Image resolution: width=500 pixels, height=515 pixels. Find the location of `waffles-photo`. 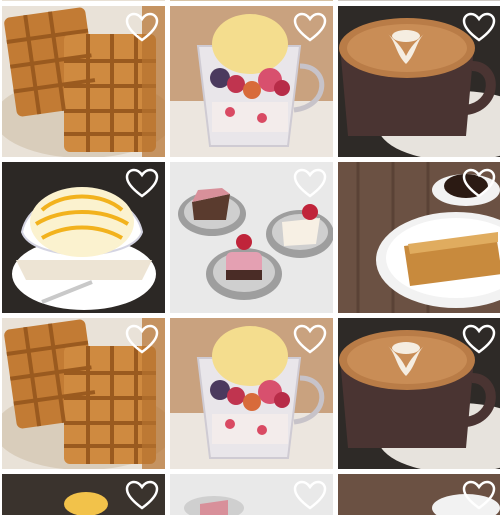

waffles-photo is located at coordinates (83, 0).